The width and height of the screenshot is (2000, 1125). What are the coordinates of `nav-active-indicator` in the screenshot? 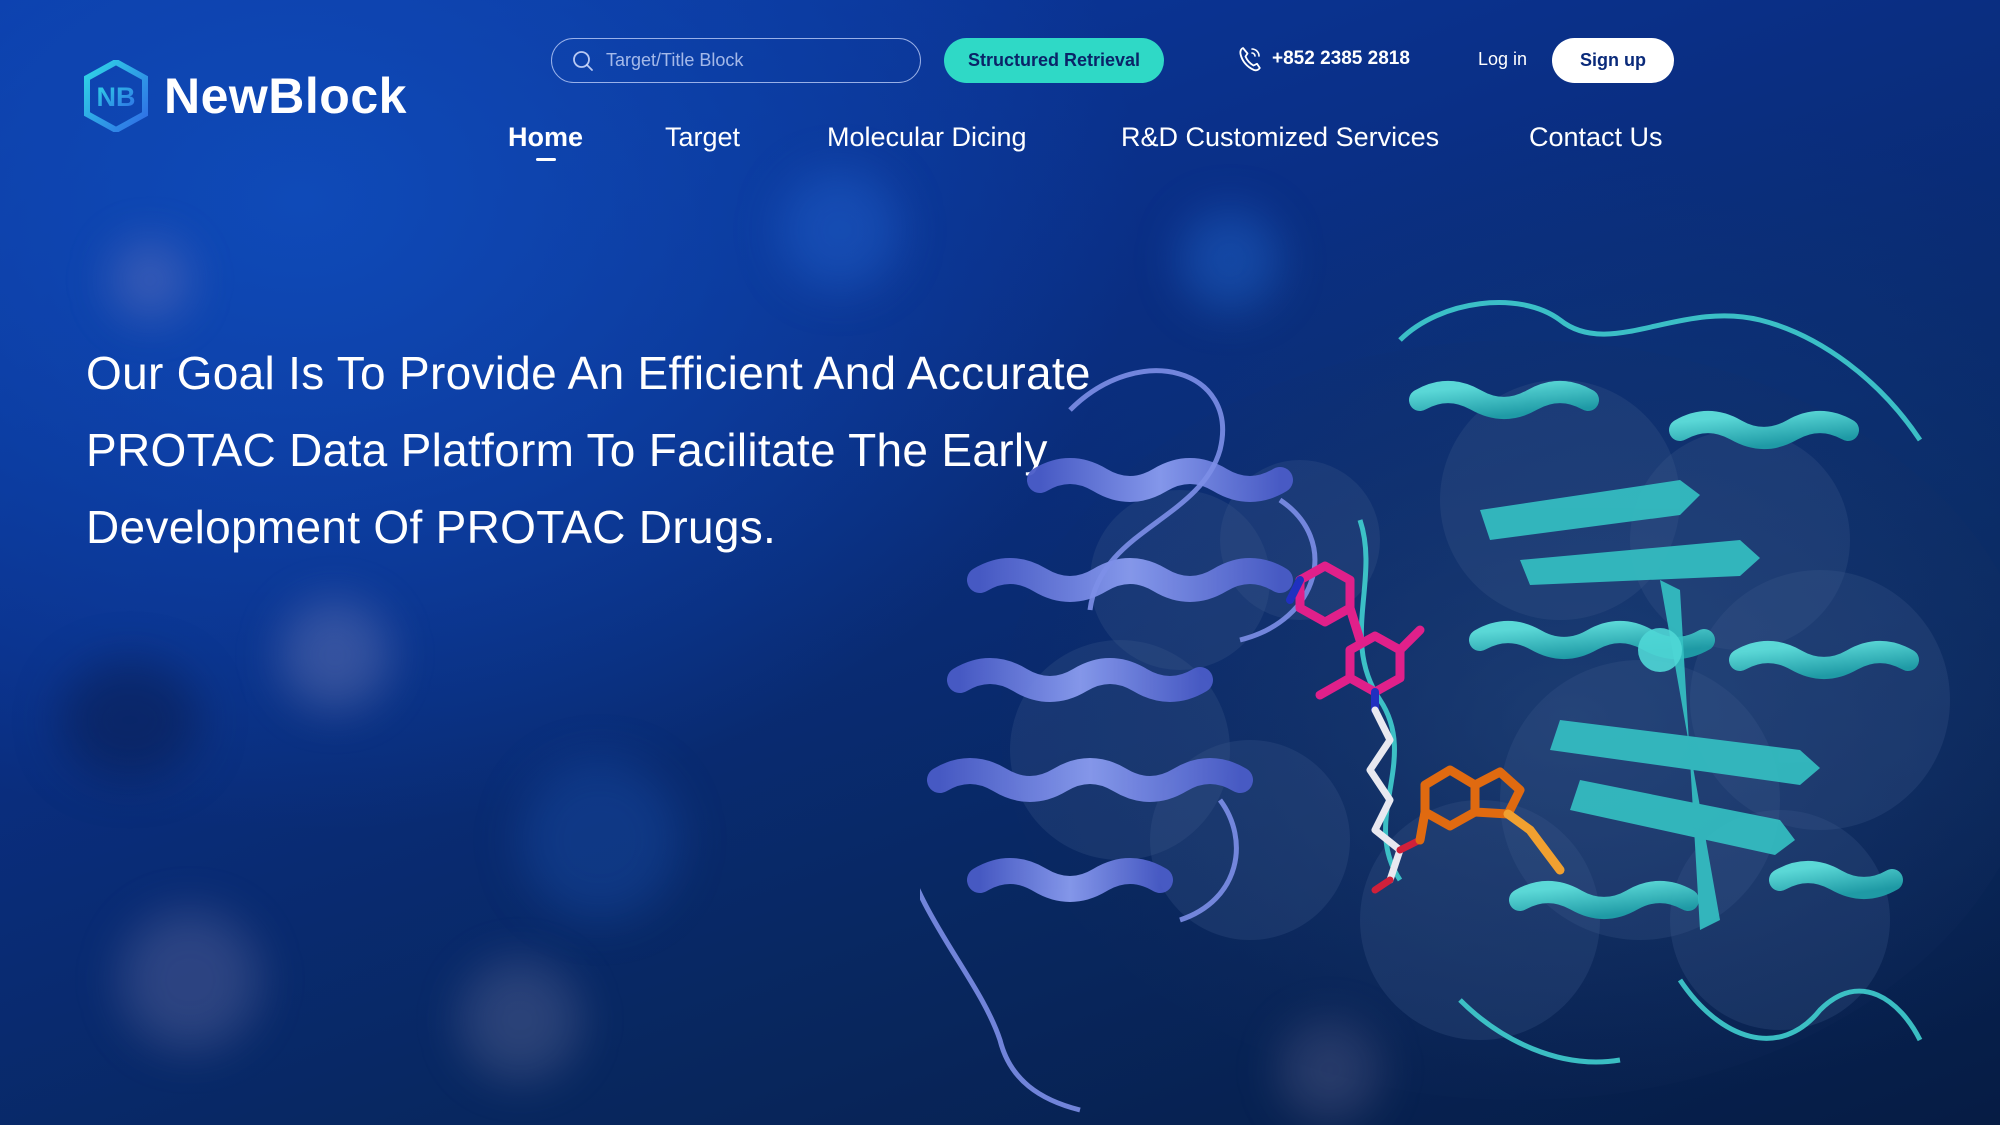 It's located at (546, 159).